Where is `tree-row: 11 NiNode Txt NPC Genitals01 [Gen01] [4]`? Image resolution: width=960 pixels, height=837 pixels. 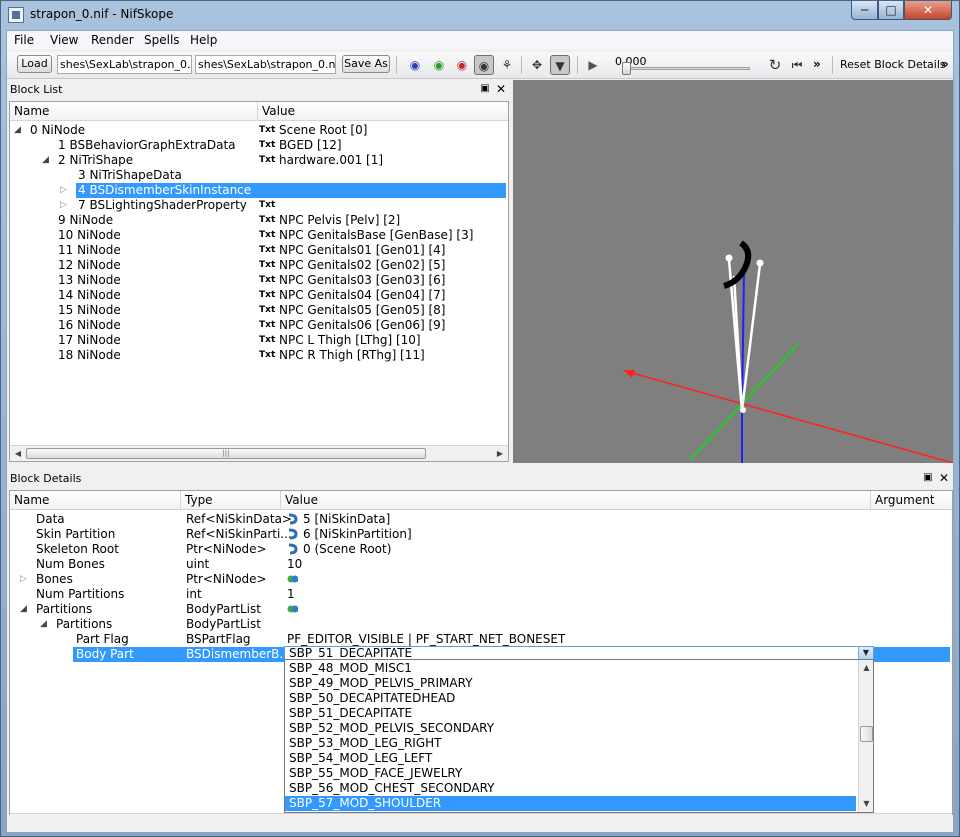 tree-row: 11 NiNode Txt NPC Genitals01 [Gen01] [4] is located at coordinates (259, 250).